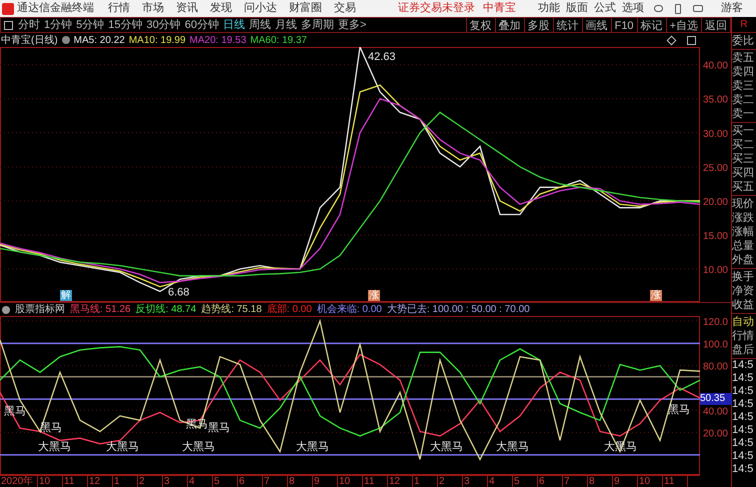 Image resolution: width=756 pixels, height=487 pixels. I want to click on axis-month-label: 11, so click(675, 481).